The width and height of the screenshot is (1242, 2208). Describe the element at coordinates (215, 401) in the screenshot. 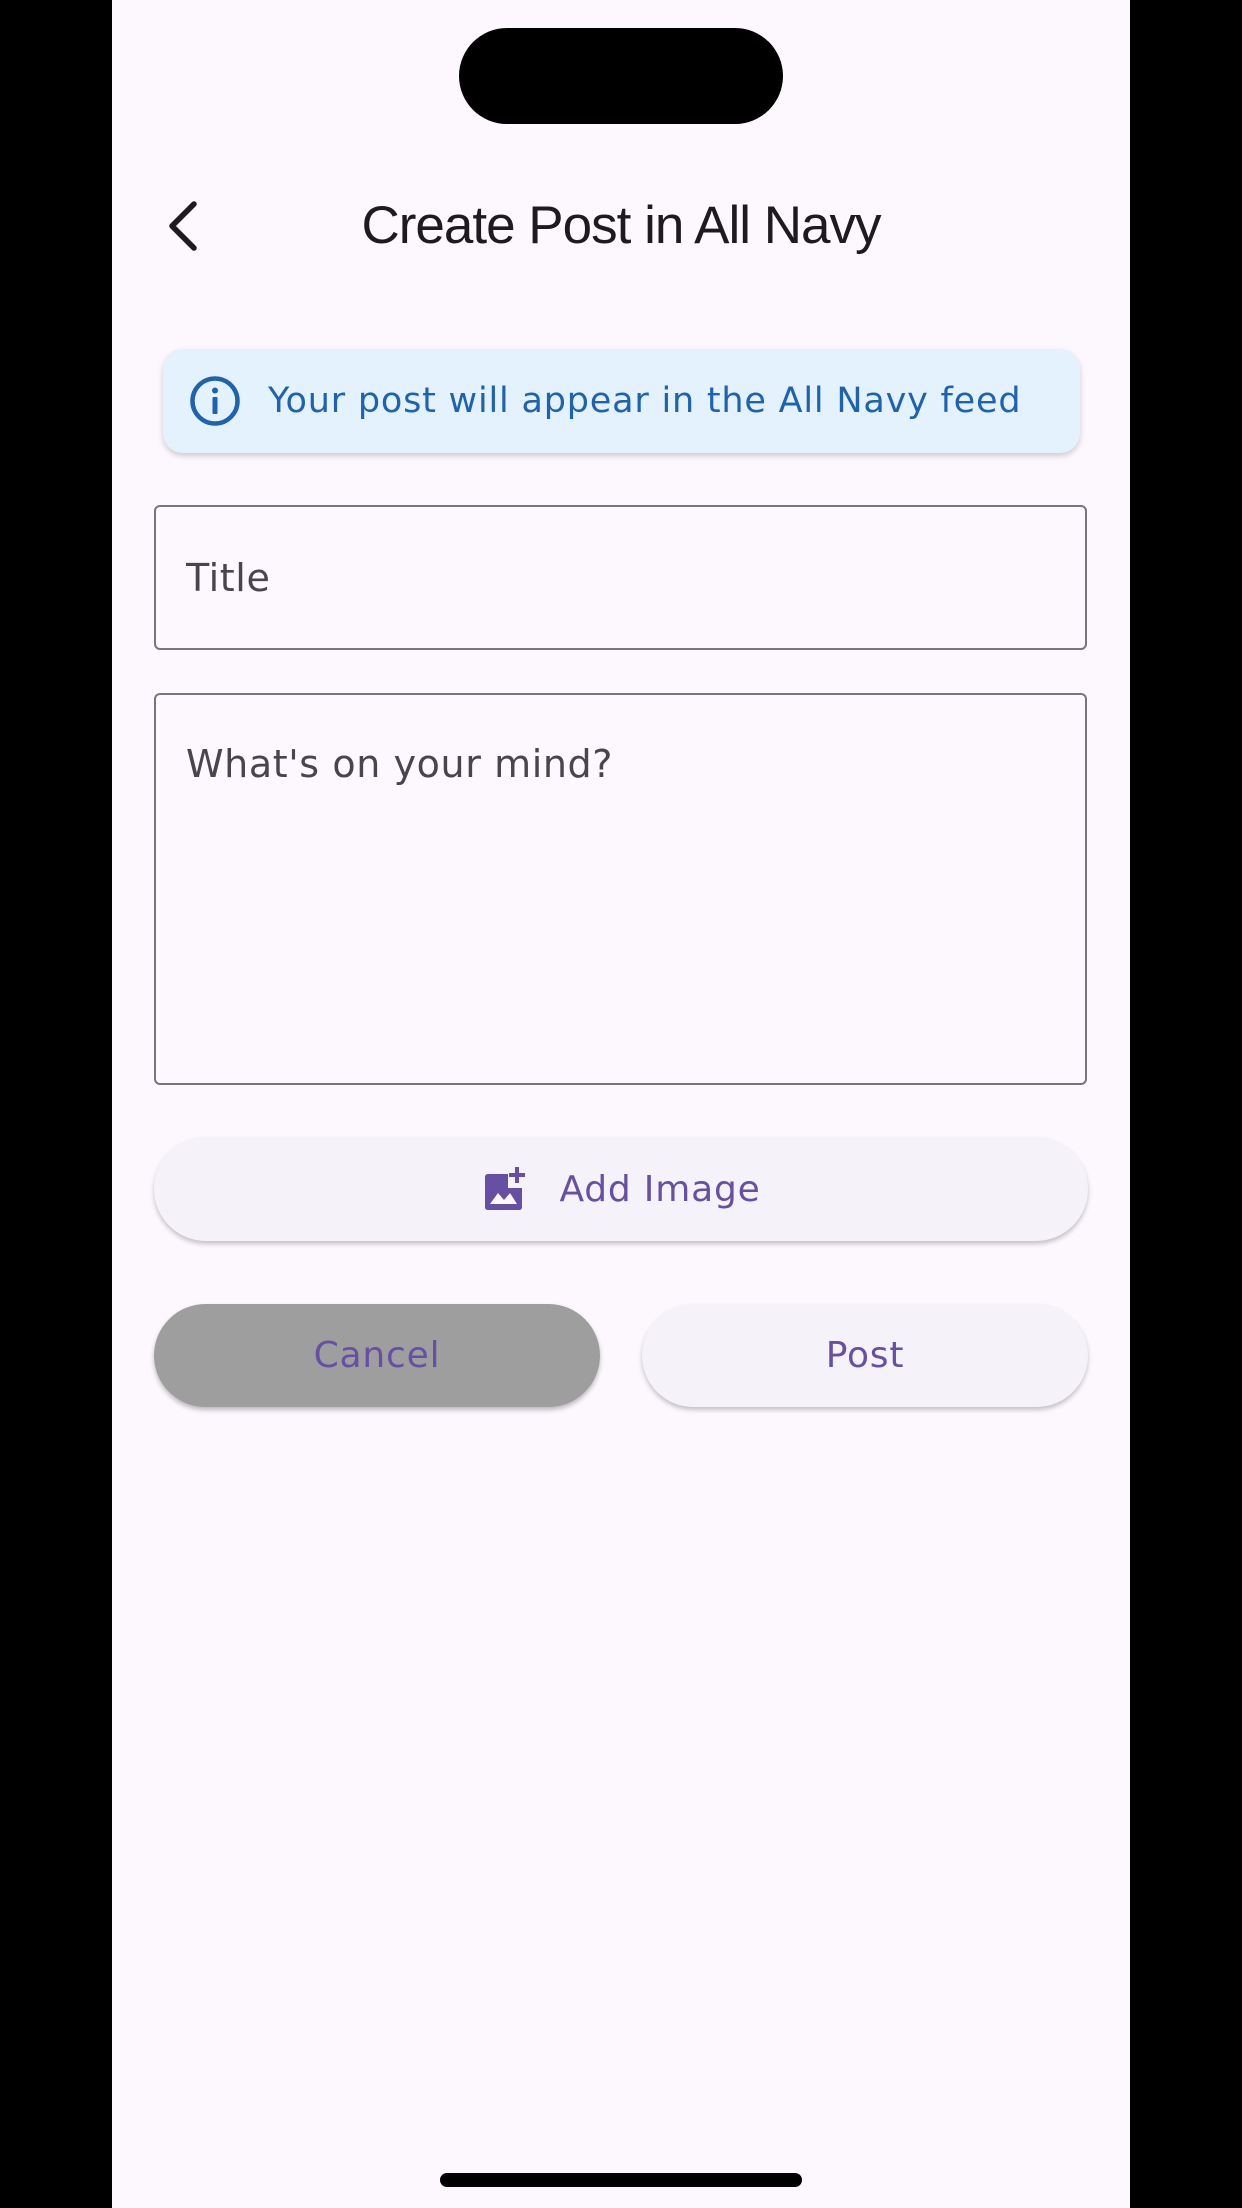

I see `info-icon` at that location.